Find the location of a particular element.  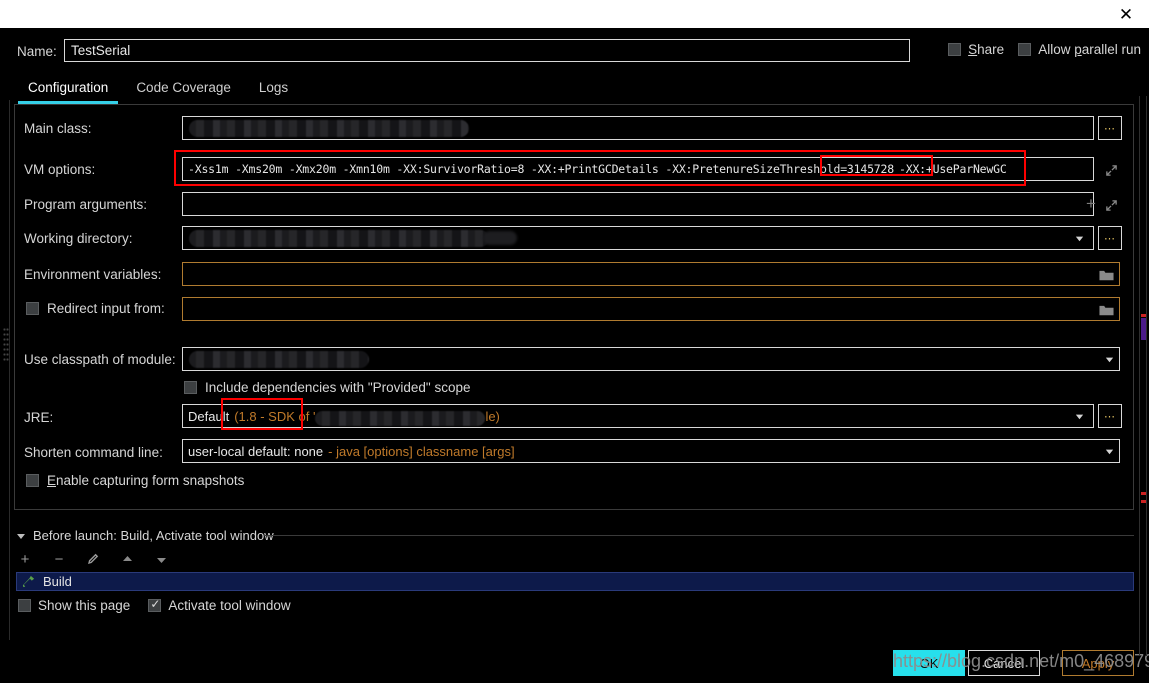

vm-options-highlighted-flag: -XX:+UseParNewGC is located at coordinates (952, 169).